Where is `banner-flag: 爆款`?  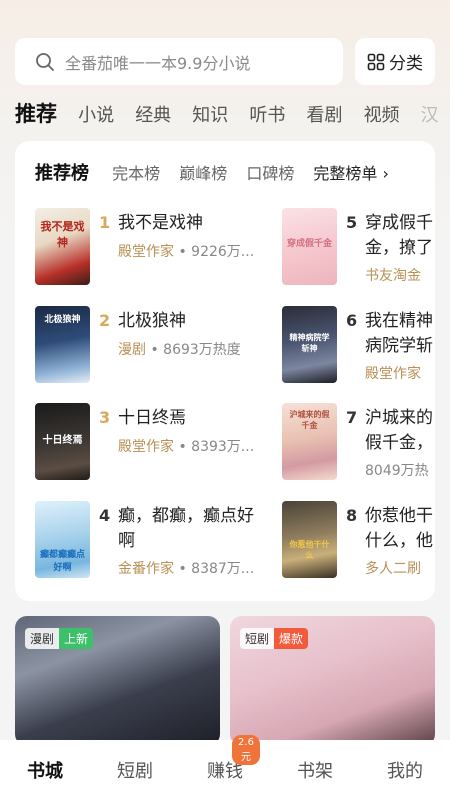 banner-flag: 爆款 is located at coordinates (291, 638).